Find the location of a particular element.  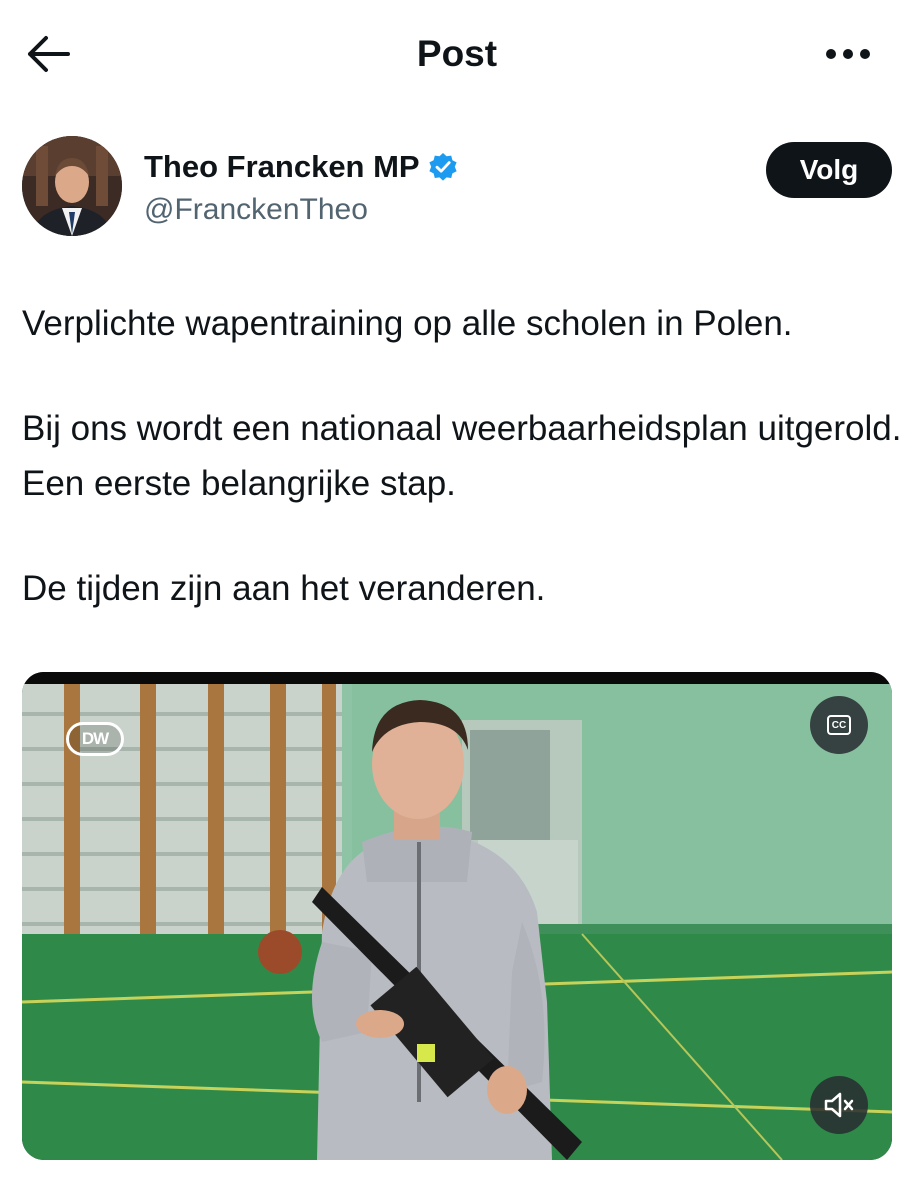

page-title: Post is located at coordinates (457, 53).